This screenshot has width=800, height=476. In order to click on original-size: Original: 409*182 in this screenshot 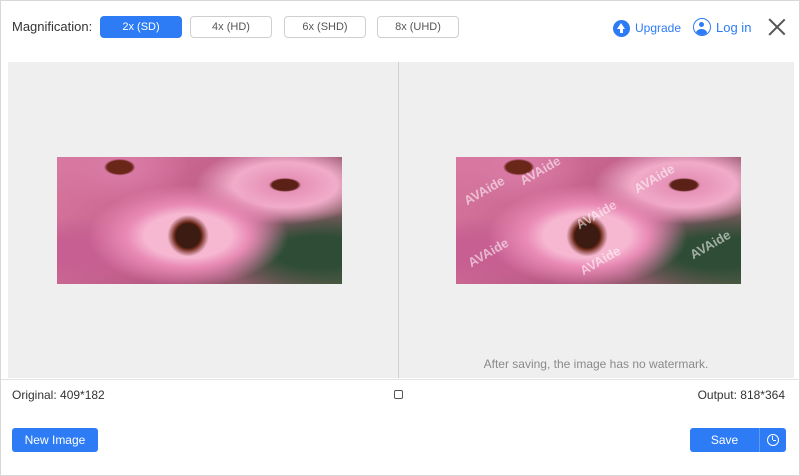, I will do `click(58, 395)`.